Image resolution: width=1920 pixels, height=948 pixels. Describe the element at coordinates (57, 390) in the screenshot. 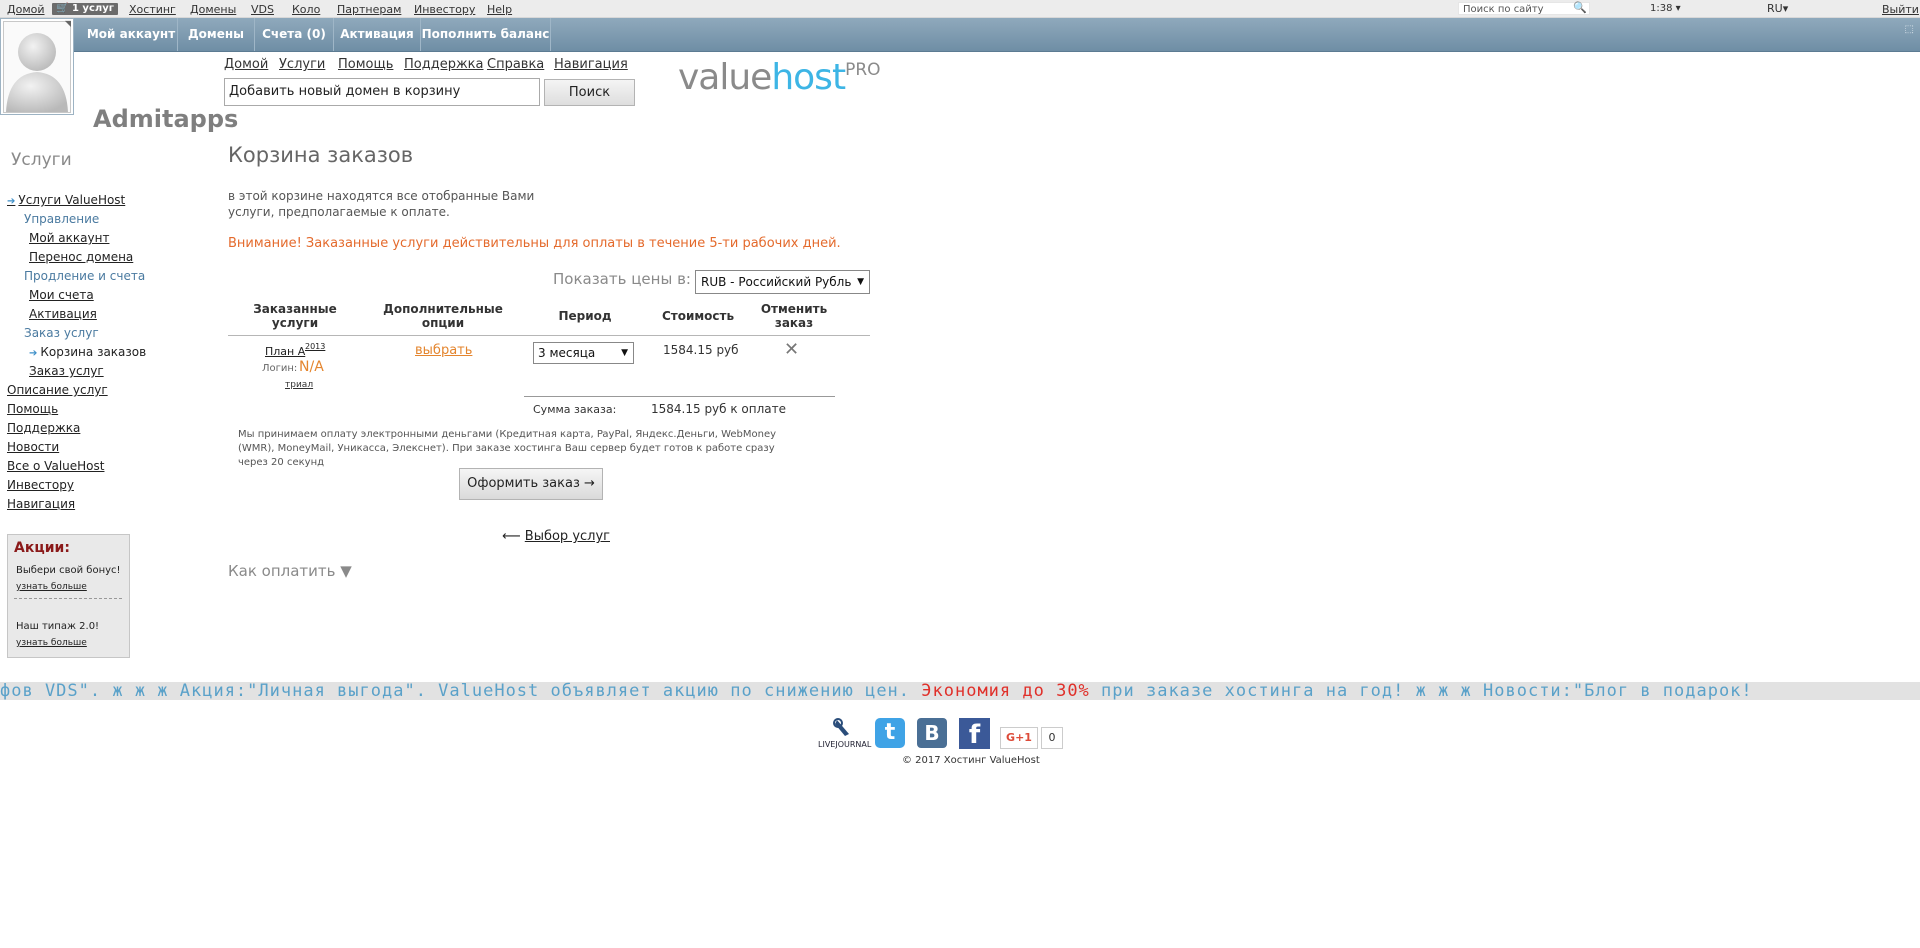

I see `sidebar-item-service-description: Описание услуг` at that location.